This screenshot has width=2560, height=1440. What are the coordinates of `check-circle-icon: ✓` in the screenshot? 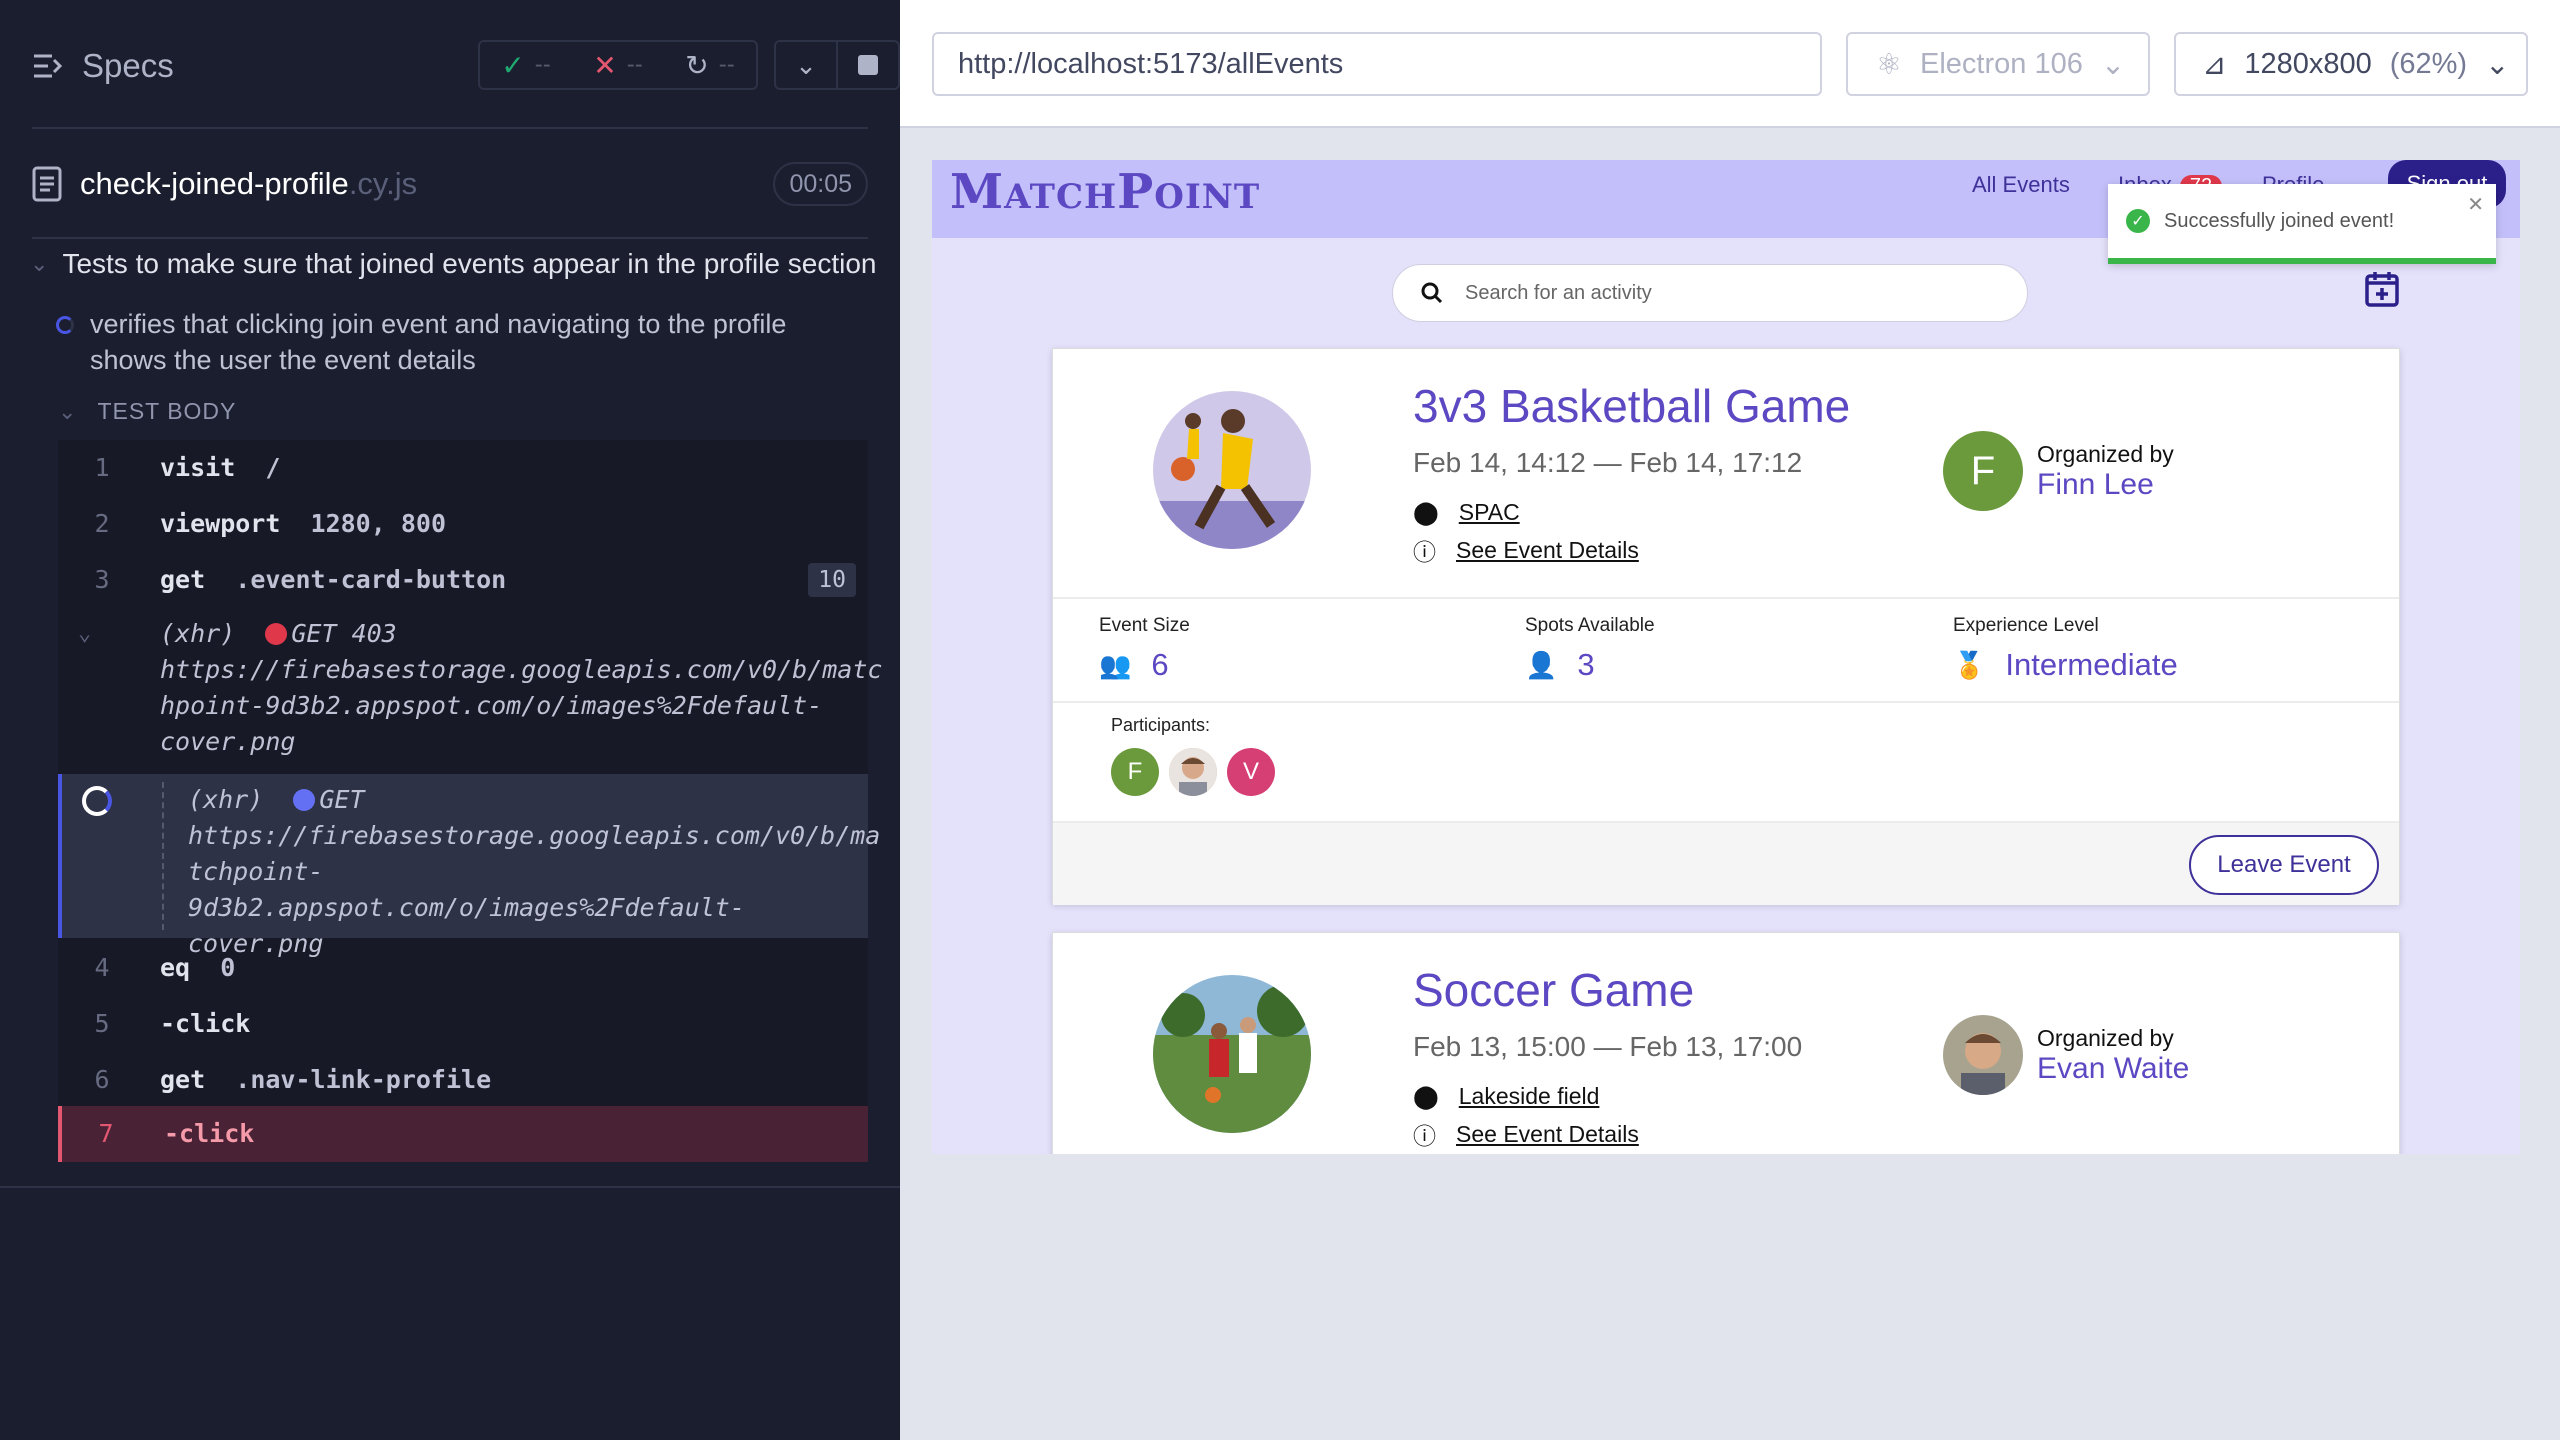 It's located at (2138, 221).